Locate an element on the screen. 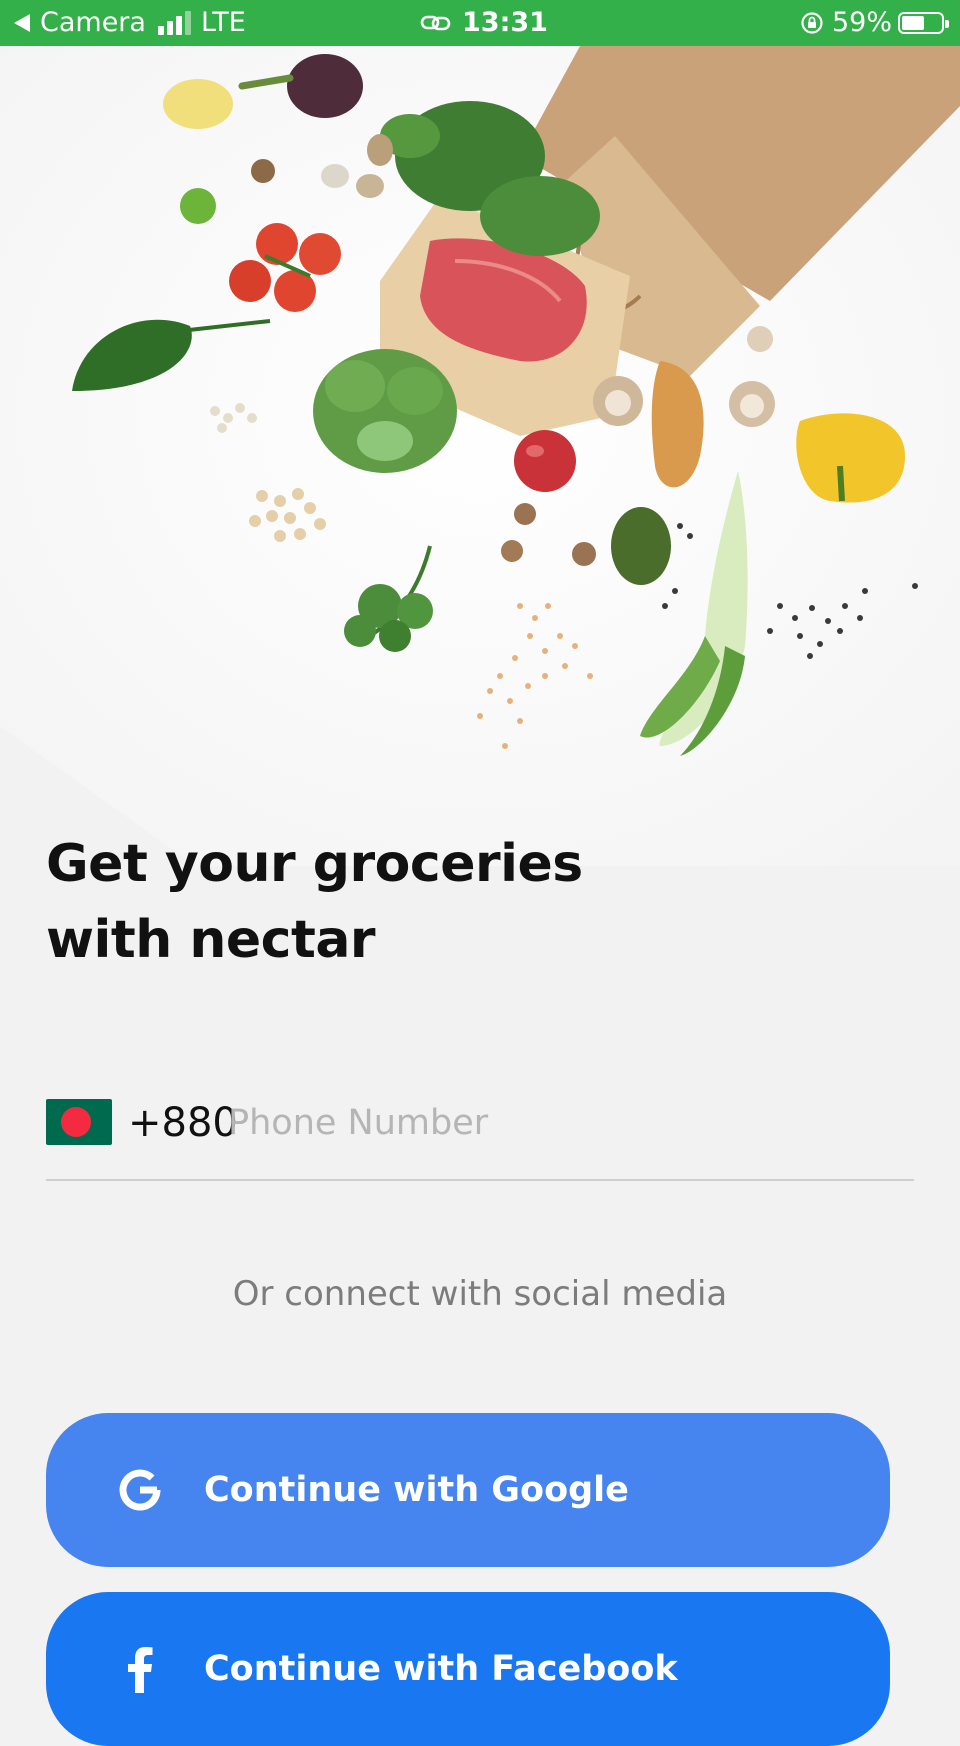 Image resolution: width=960 pixels, height=1746 pixels. status-right: 59% is located at coordinates (874, 22).